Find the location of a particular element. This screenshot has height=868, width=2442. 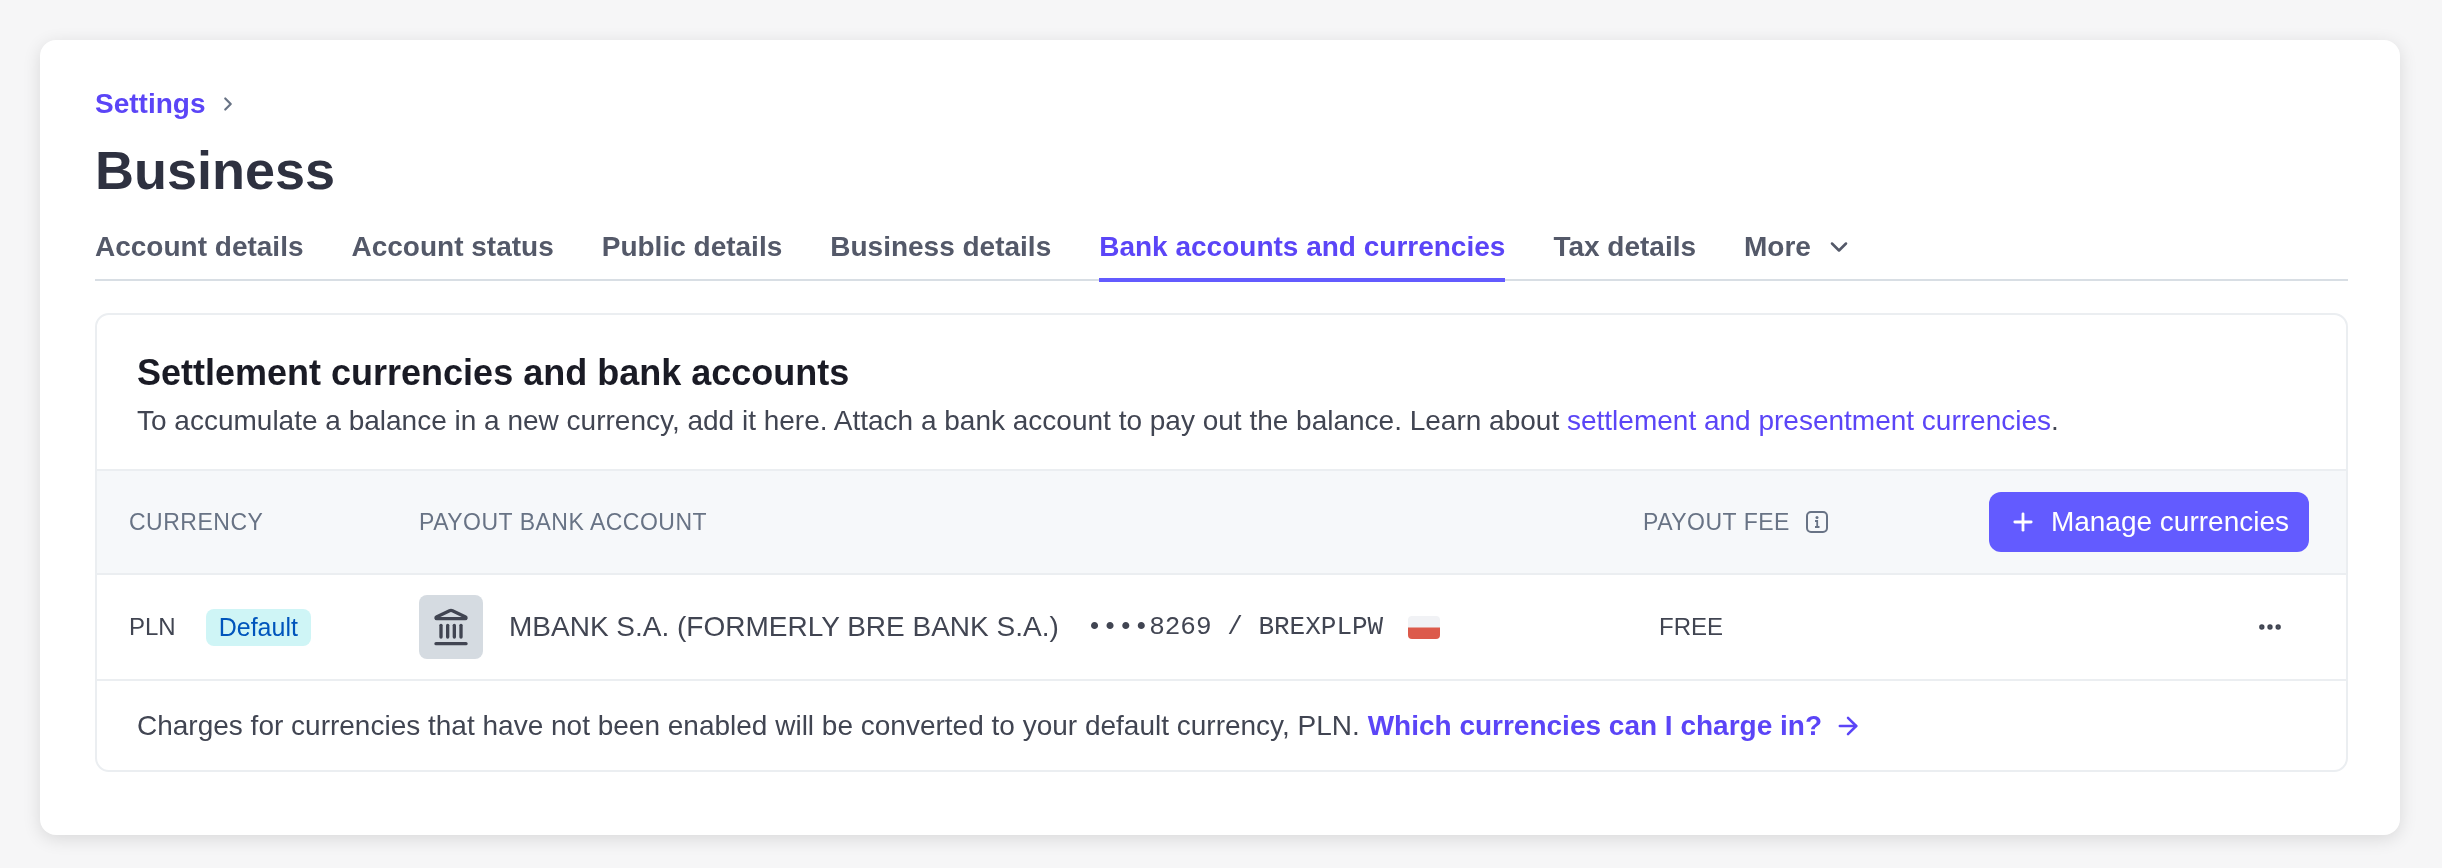

breadcrumb-link: Settings is located at coordinates (150, 104).